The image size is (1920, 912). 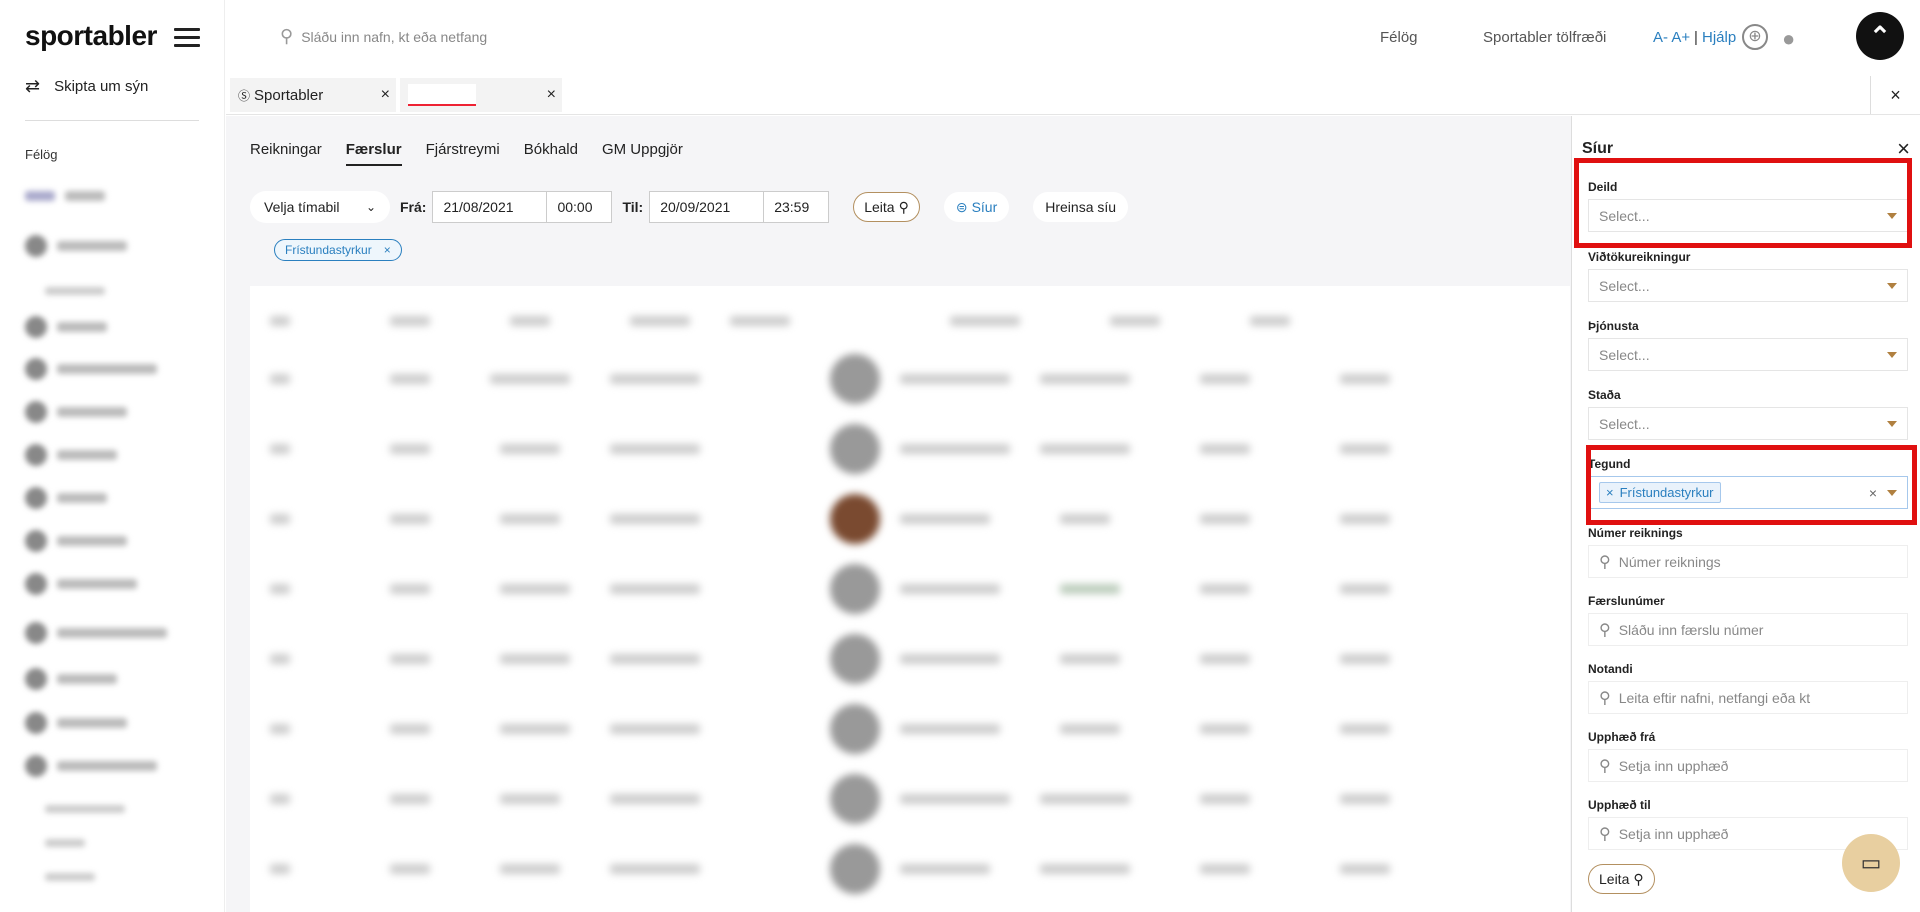 I want to click on hamburger-menu-icon, so click(x=187, y=38).